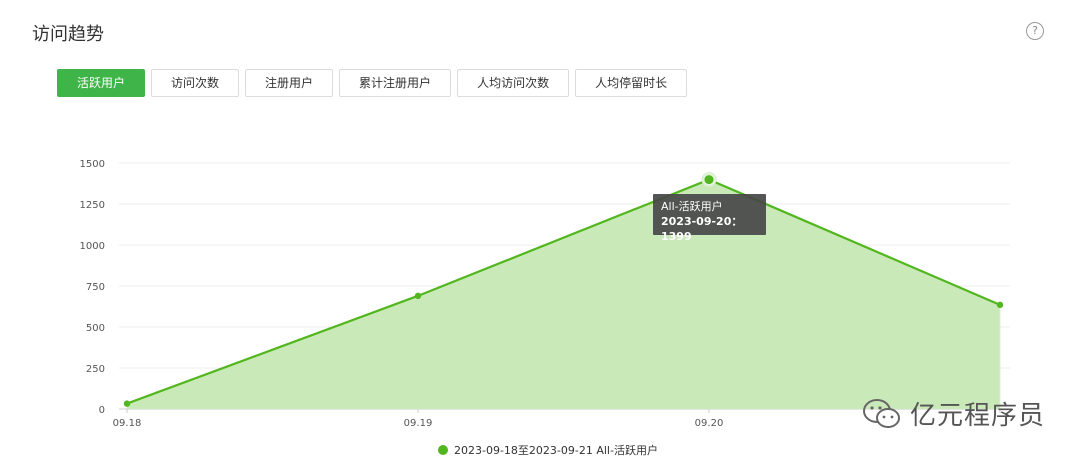  Describe the element at coordinates (540, 30) in the screenshot. I see `header: 访问趋势 ?` at that location.